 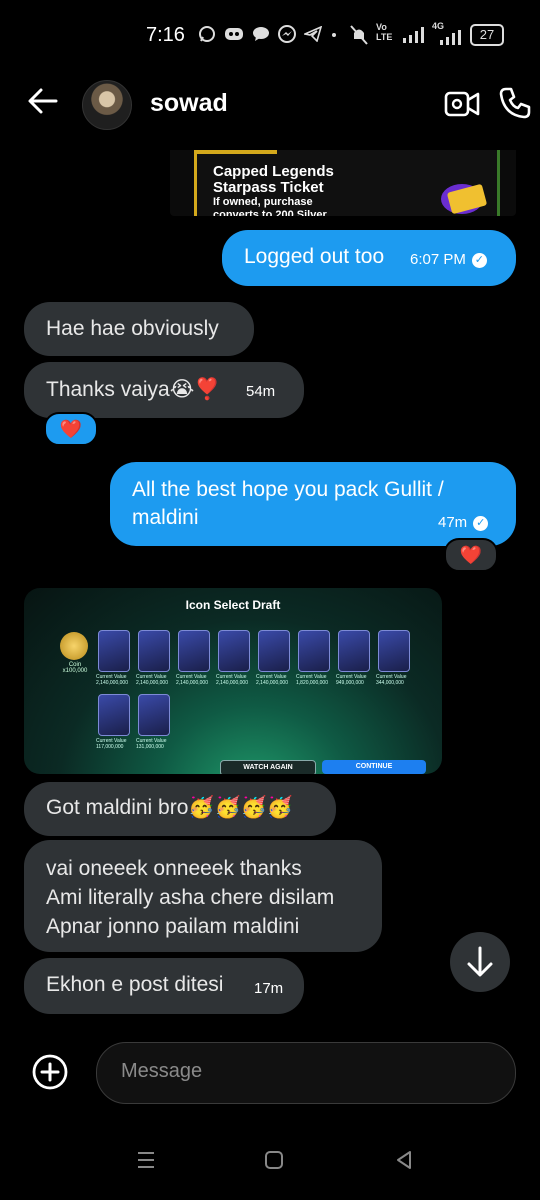 What do you see at coordinates (334, 35) in the screenshot?
I see `notification-dot` at bounding box center [334, 35].